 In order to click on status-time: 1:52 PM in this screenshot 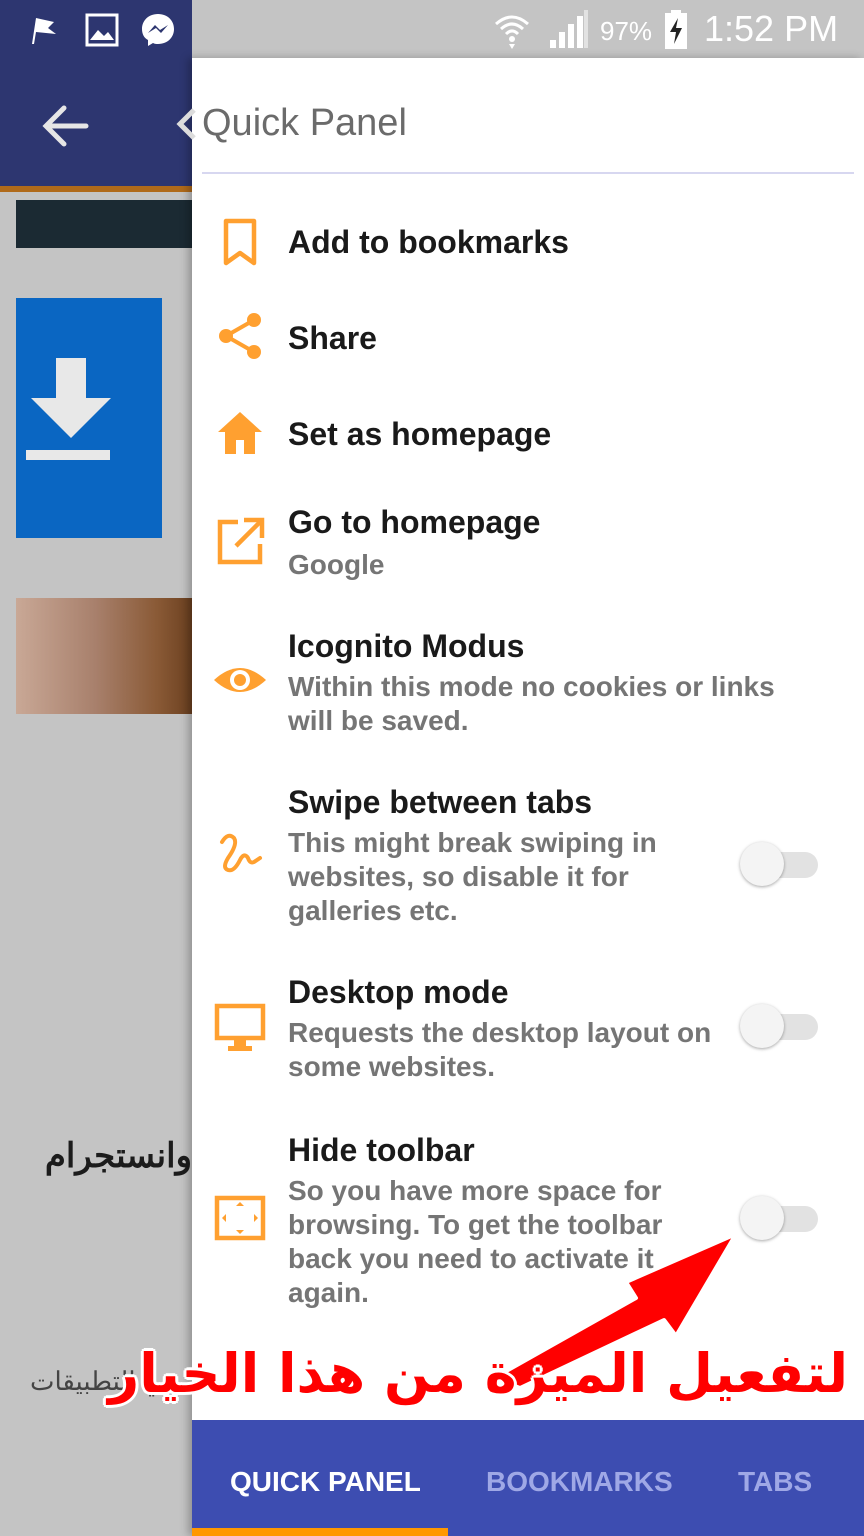, I will do `click(771, 28)`.